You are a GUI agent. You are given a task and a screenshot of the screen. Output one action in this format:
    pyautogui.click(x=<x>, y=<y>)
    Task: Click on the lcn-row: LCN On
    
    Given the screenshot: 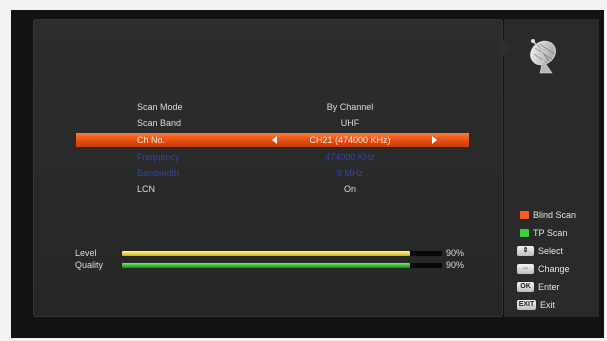 What is the action you would take?
    pyautogui.click(x=272, y=189)
    